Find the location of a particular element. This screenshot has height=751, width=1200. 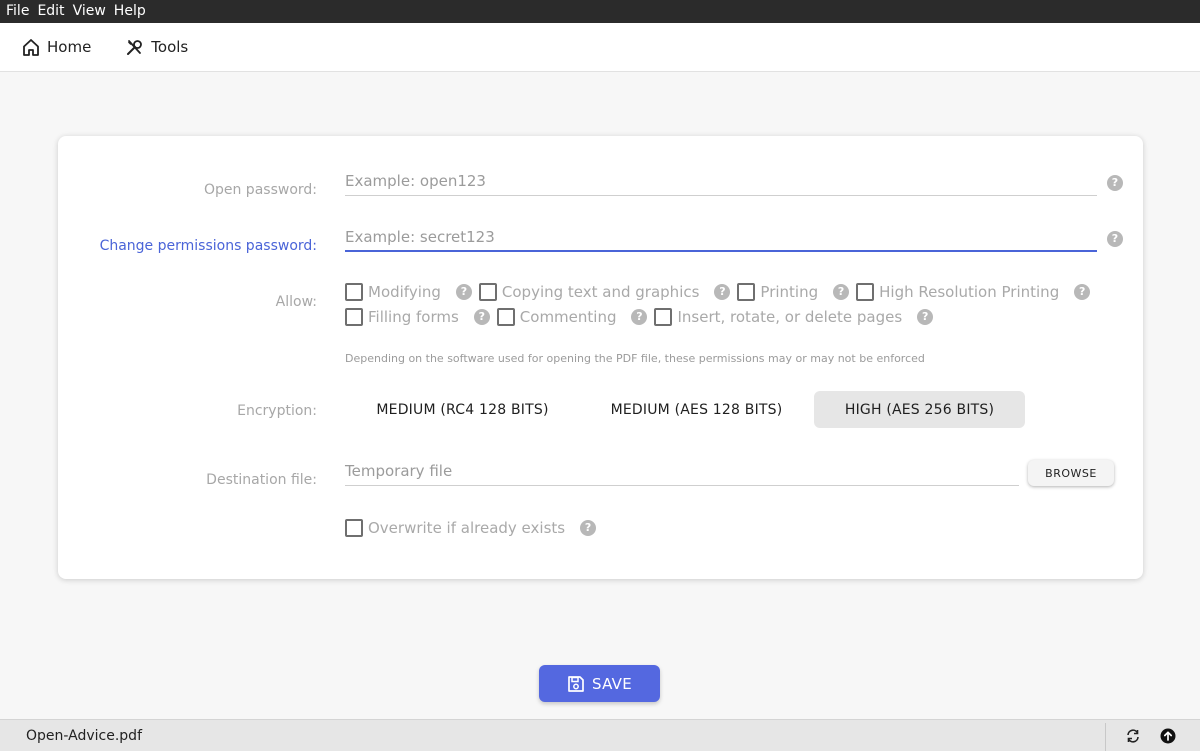

encryption-option-aes-128: MEDIUM (AES 128 BITS) is located at coordinates (696, 409).